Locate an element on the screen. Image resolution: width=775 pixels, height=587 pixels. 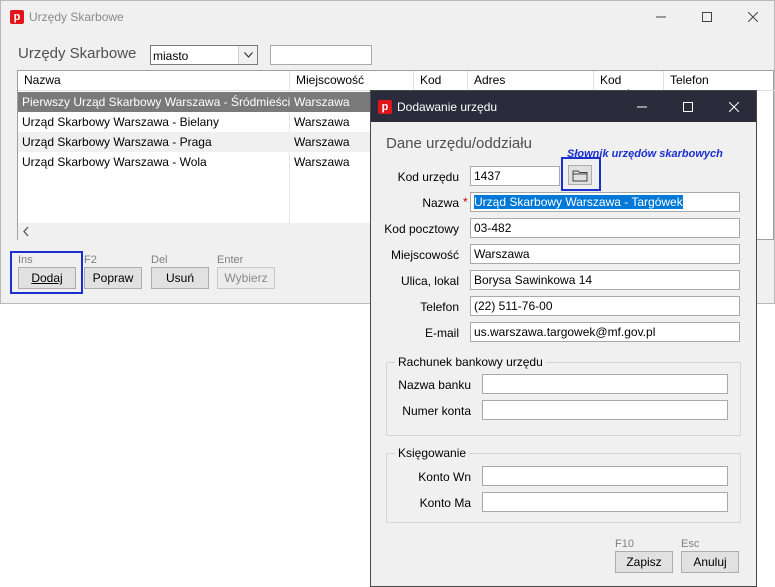
add-button: Dodaj is located at coordinates (47, 278).